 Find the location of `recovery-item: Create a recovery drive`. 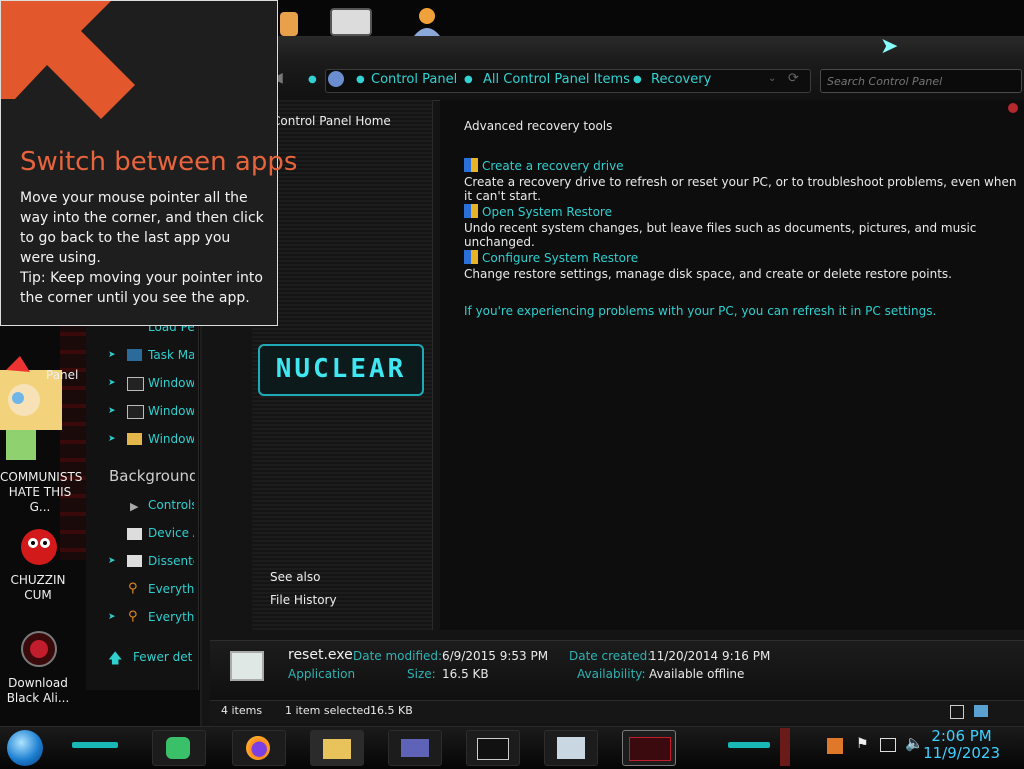

recovery-item: Create a recovery drive is located at coordinates (544, 165).